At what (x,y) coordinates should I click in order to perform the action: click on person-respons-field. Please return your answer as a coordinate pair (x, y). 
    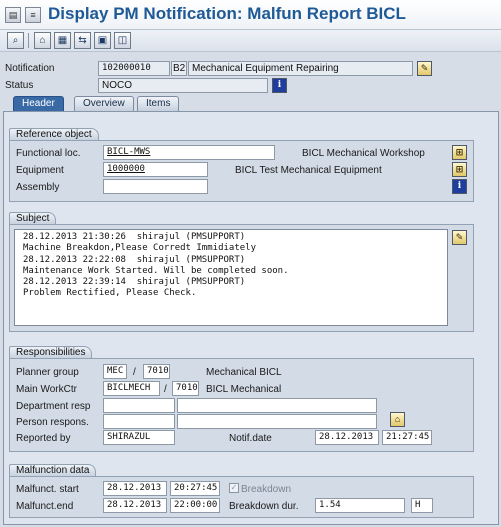
    Looking at the image, I should click on (139, 421).